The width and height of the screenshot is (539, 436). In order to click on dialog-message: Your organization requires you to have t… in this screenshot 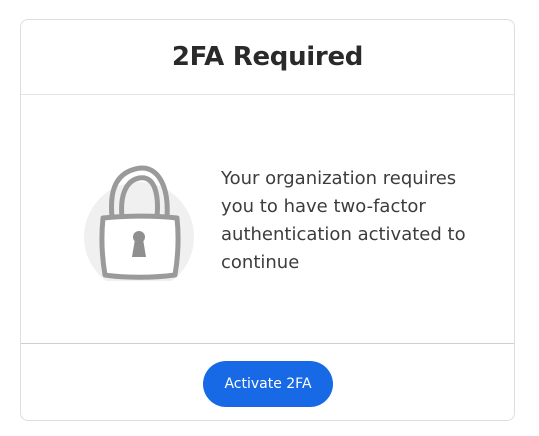, I will do `click(343, 220)`.